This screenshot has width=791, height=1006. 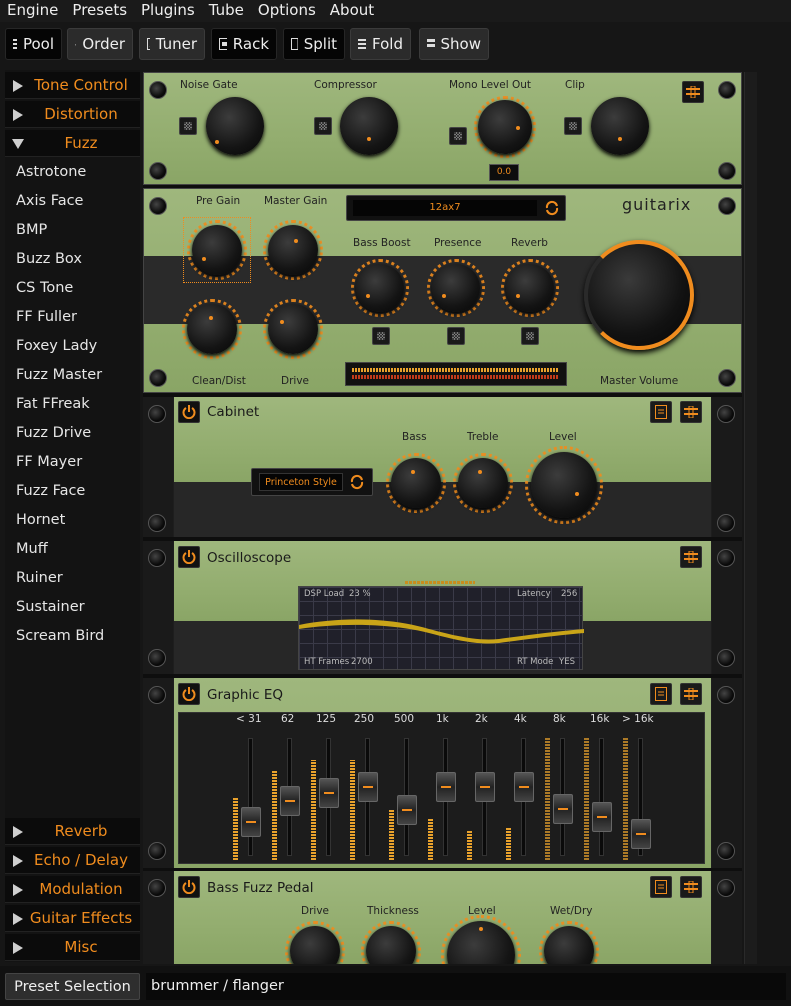 What do you see at coordinates (691, 694) in the screenshot?
I see `eq-menu-button` at bounding box center [691, 694].